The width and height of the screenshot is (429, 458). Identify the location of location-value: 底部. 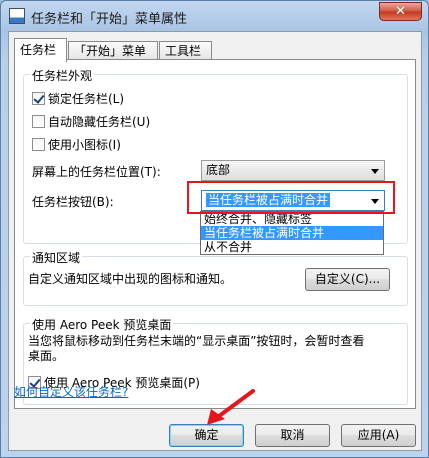
(218, 170).